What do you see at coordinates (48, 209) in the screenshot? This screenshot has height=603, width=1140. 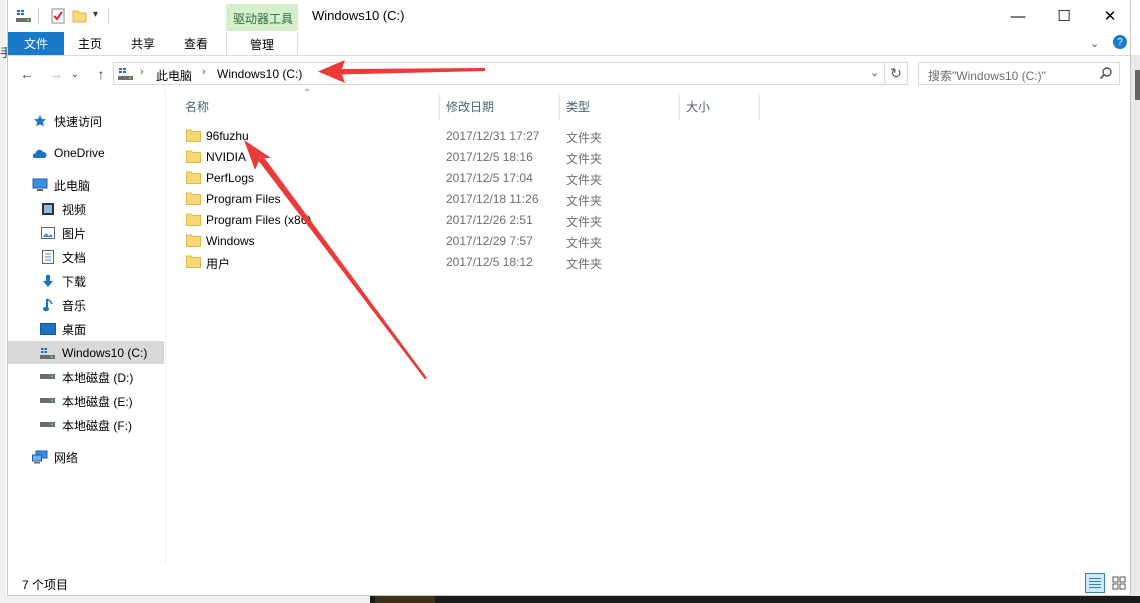 I see `video-icon` at bounding box center [48, 209].